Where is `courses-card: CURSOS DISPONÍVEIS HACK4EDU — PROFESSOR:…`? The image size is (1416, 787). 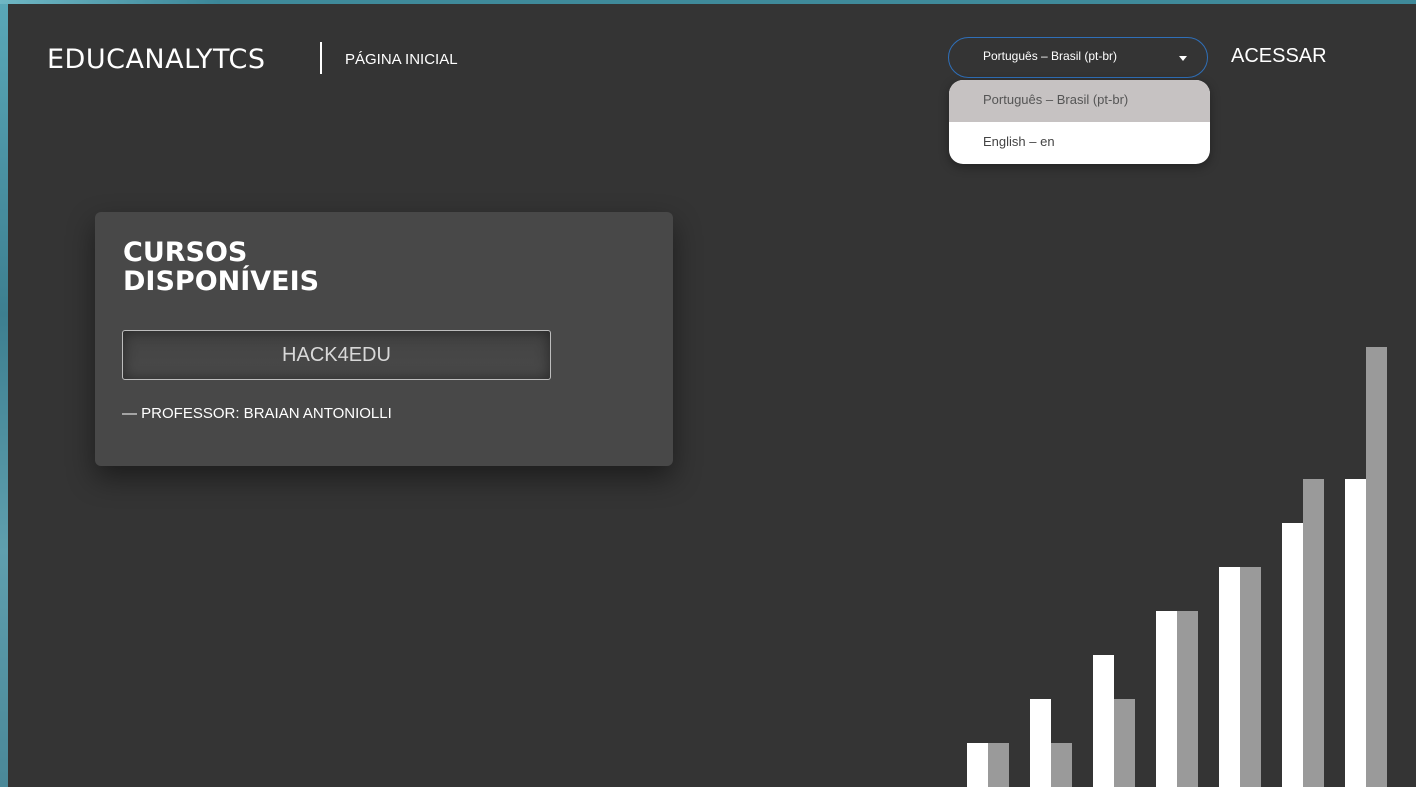
courses-card: CURSOS DISPONÍVEIS HACK4EDU — PROFESSOR:… is located at coordinates (384, 339).